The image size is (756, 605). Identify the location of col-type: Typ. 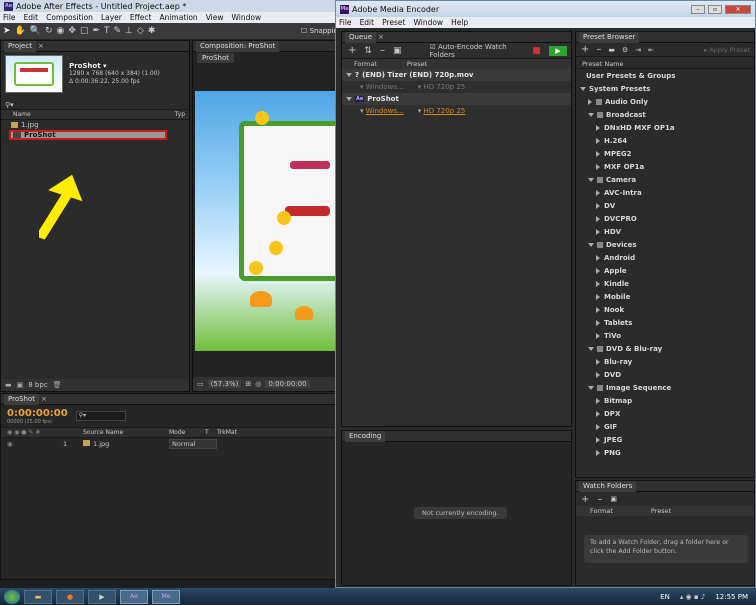
(180, 114).